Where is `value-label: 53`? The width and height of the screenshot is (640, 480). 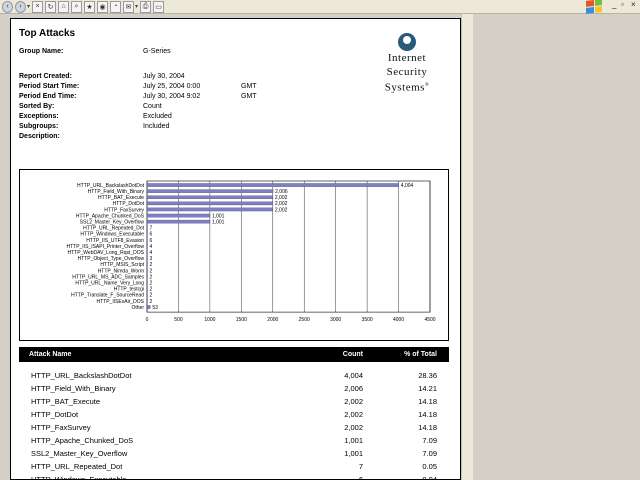
value-label: 53 is located at coordinates (155, 308).